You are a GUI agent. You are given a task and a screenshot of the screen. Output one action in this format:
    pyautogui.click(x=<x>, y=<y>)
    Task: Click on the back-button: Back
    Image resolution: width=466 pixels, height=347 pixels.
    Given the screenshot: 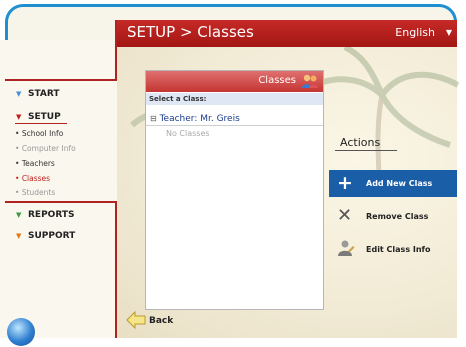 What is the action you would take?
    pyautogui.click(x=156, y=321)
    